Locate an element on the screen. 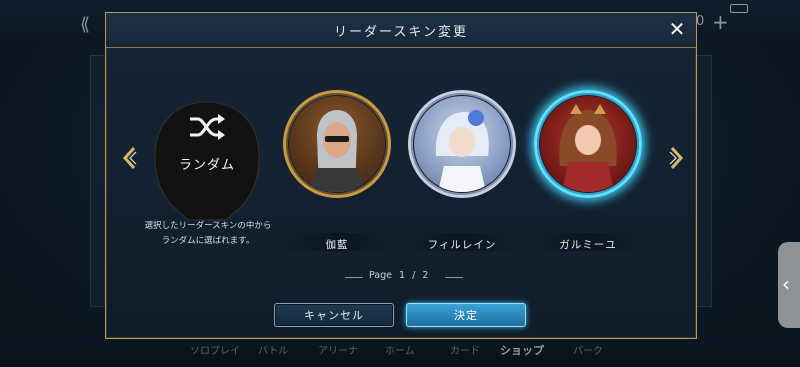 This screenshot has width=800, height=367. pagination: Page 1 / 2 is located at coordinates (402, 277).